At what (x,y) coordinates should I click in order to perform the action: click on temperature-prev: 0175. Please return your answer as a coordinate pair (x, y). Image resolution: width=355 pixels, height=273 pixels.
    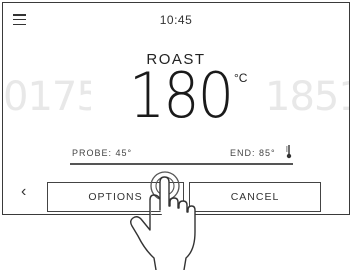
    Looking at the image, I should click on (47, 97).